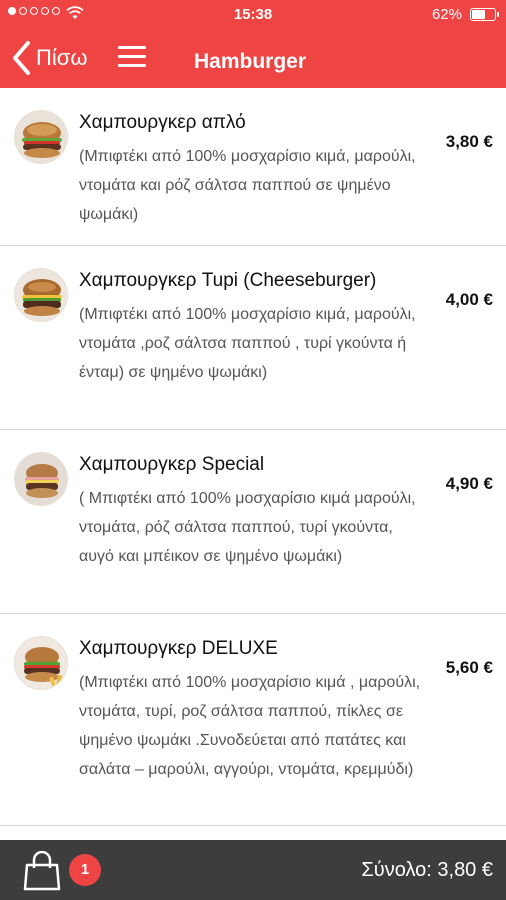  Describe the element at coordinates (172, 464) in the screenshot. I see `item-title: Χαμπουργκερ Special` at that location.